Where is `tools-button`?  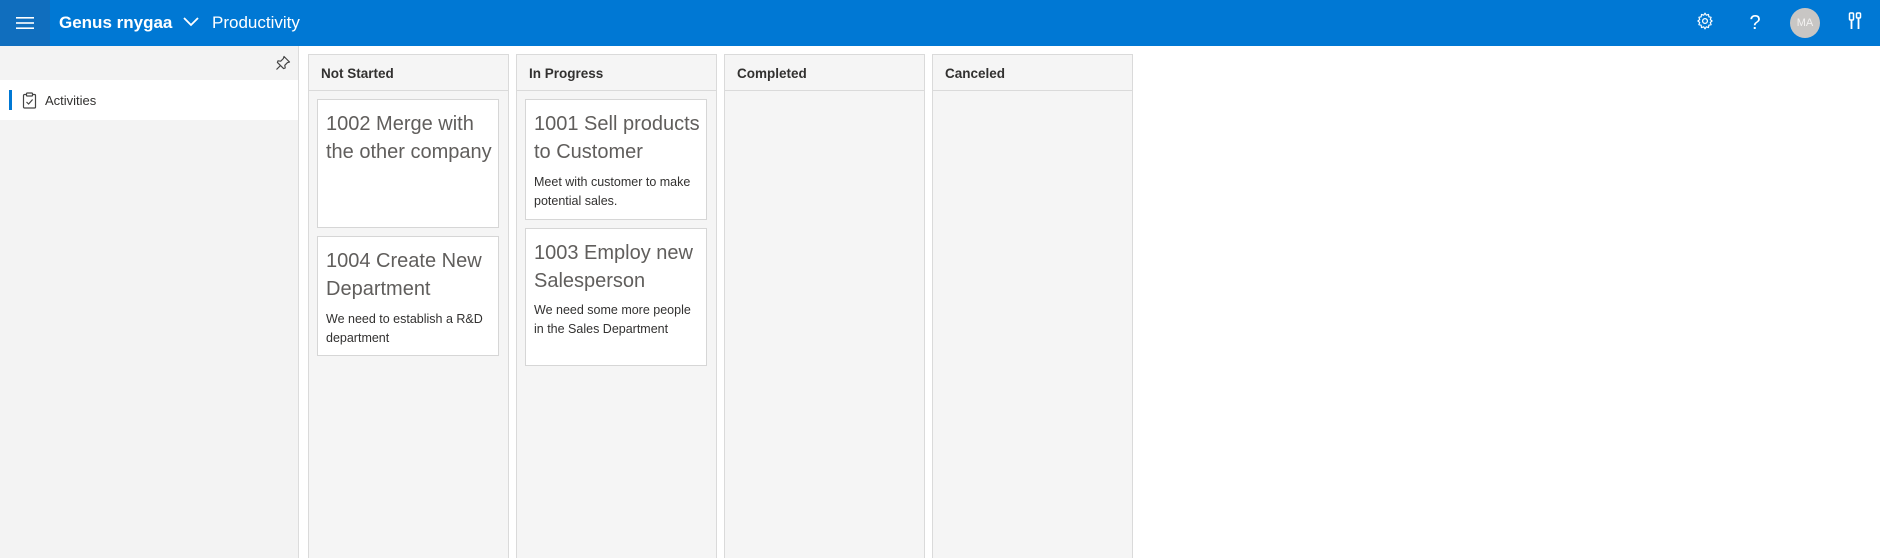 tools-button is located at coordinates (1855, 23).